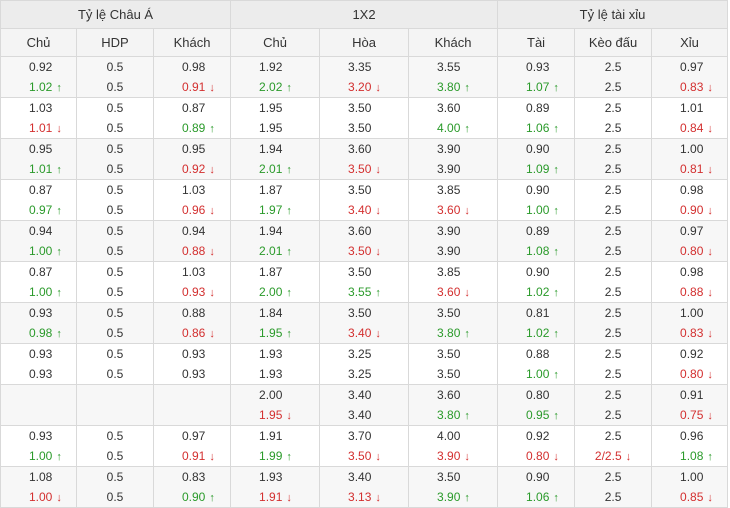 Image resolution: width=730 pixels, height=508 pixels. I want to click on current-odds: 2.5, so click(613, 251).